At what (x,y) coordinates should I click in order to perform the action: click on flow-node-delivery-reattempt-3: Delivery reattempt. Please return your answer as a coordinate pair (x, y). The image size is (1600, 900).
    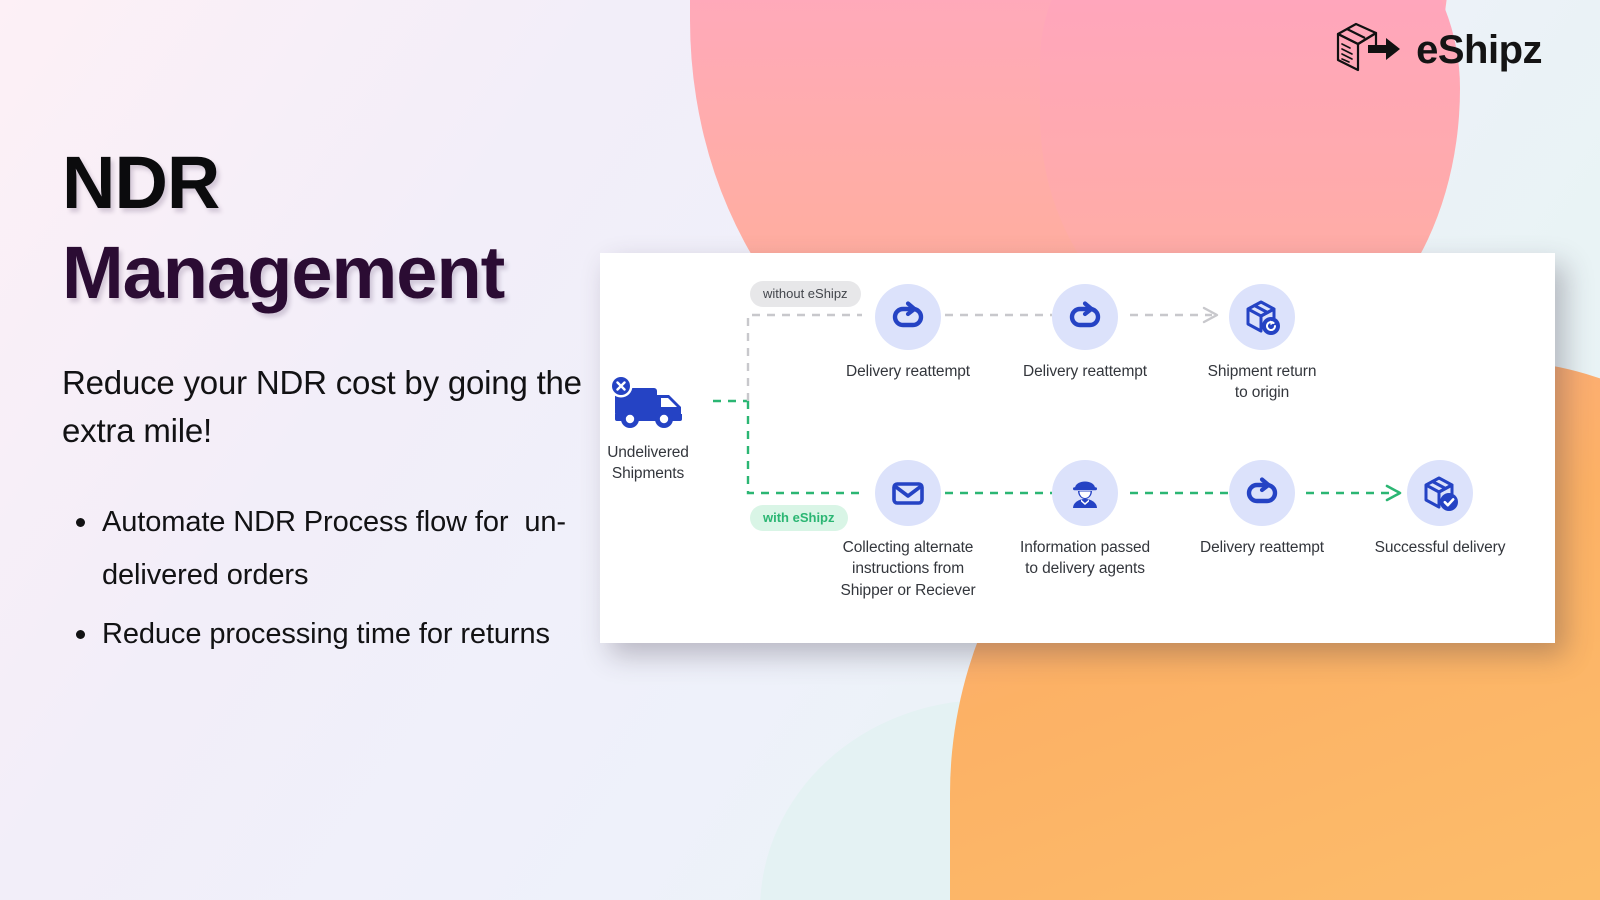
    Looking at the image, I should click on (1262, 509).